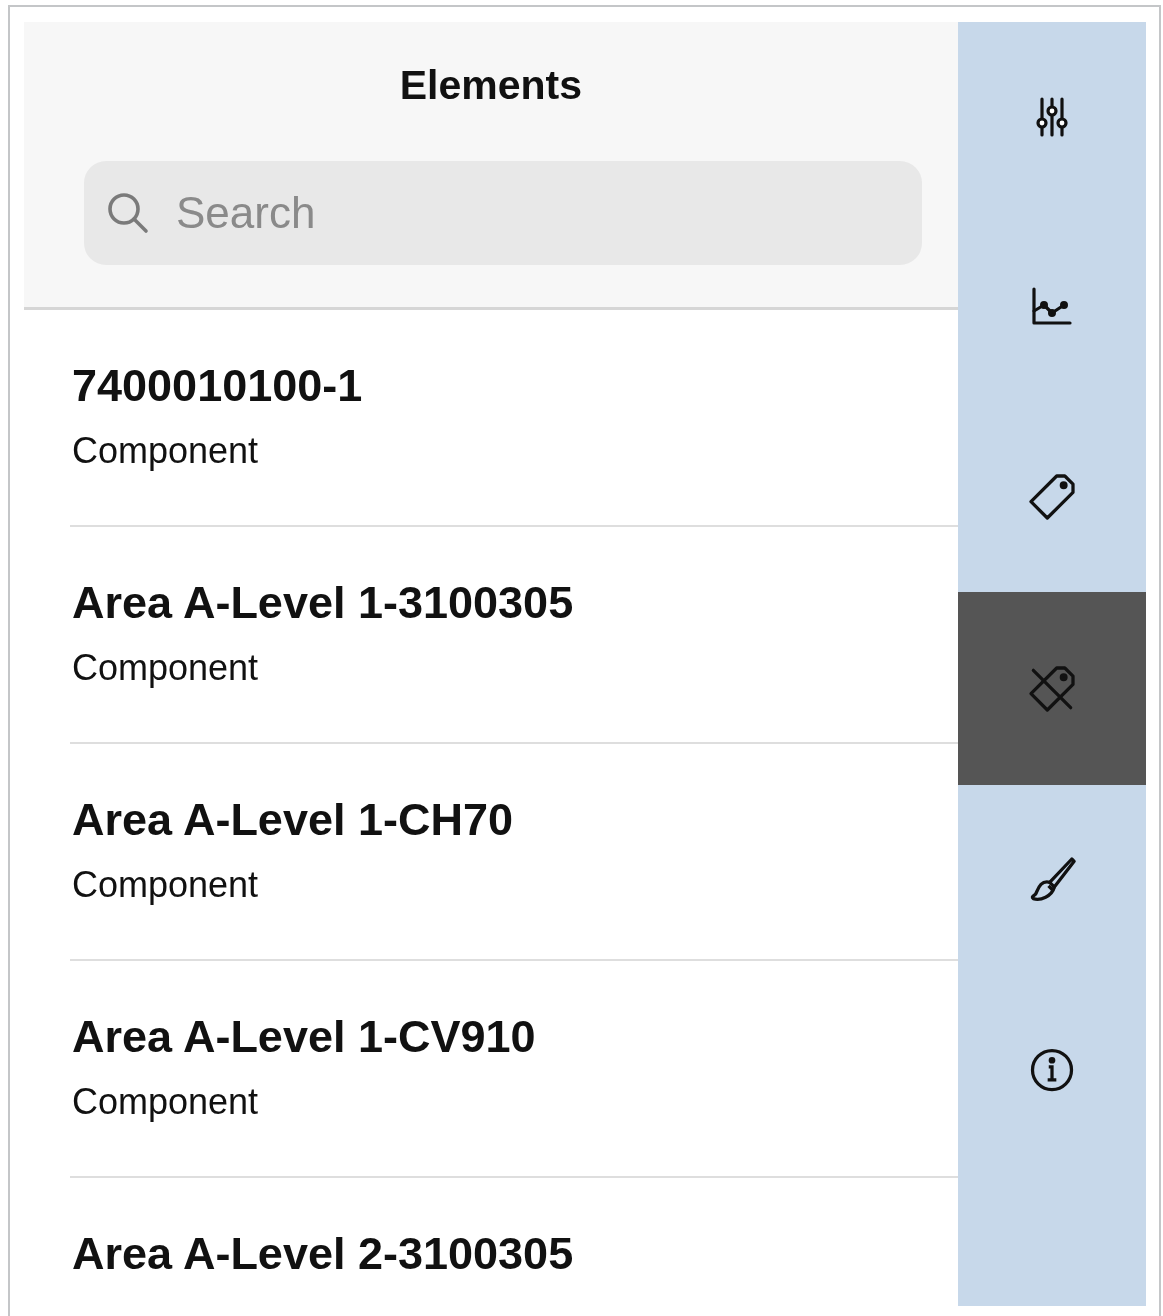 The height and width of the screenshot is (1316, 1163). Describe the element at coordinates (304, 1037) in the screenshot. I see `element-name: Area A-Level 1-CV910` at that location.